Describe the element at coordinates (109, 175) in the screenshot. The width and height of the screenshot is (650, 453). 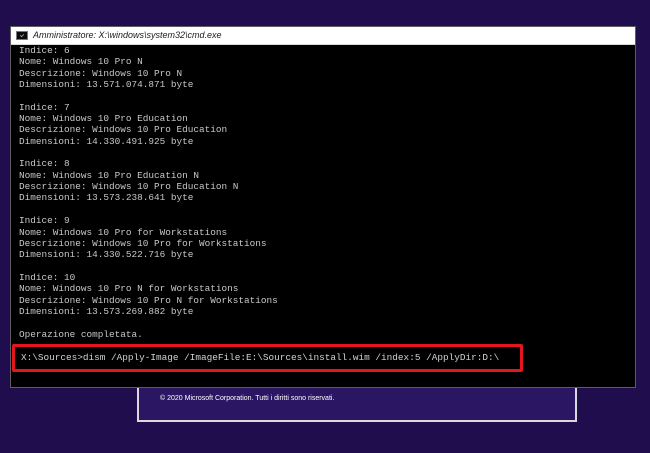
I see `console-line: Nome: Windows 10 Pro Education N` at that location.